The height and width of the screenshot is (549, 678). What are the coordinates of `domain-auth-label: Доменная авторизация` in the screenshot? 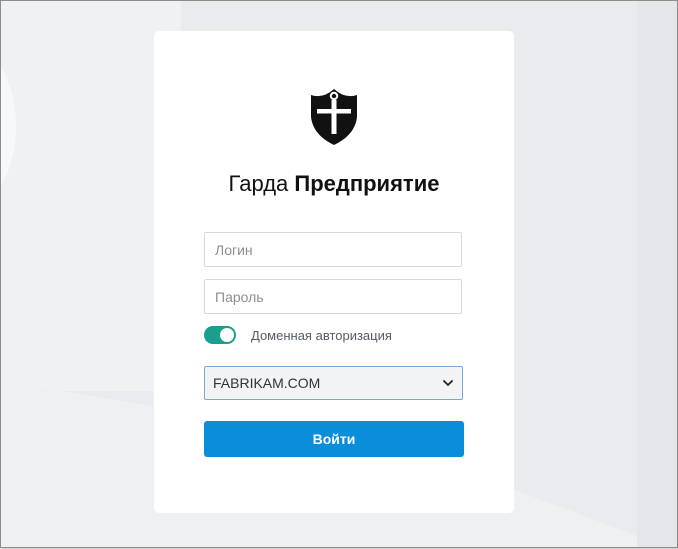 It's located at (321, 335).